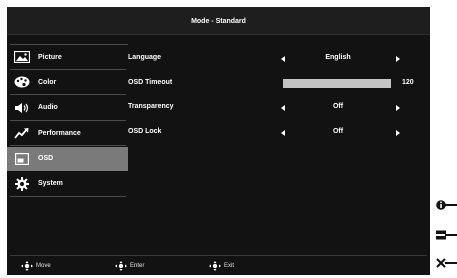 This screenshot has width=457, height=278. I want to click on hint-label: Enter, so click(137, 266).